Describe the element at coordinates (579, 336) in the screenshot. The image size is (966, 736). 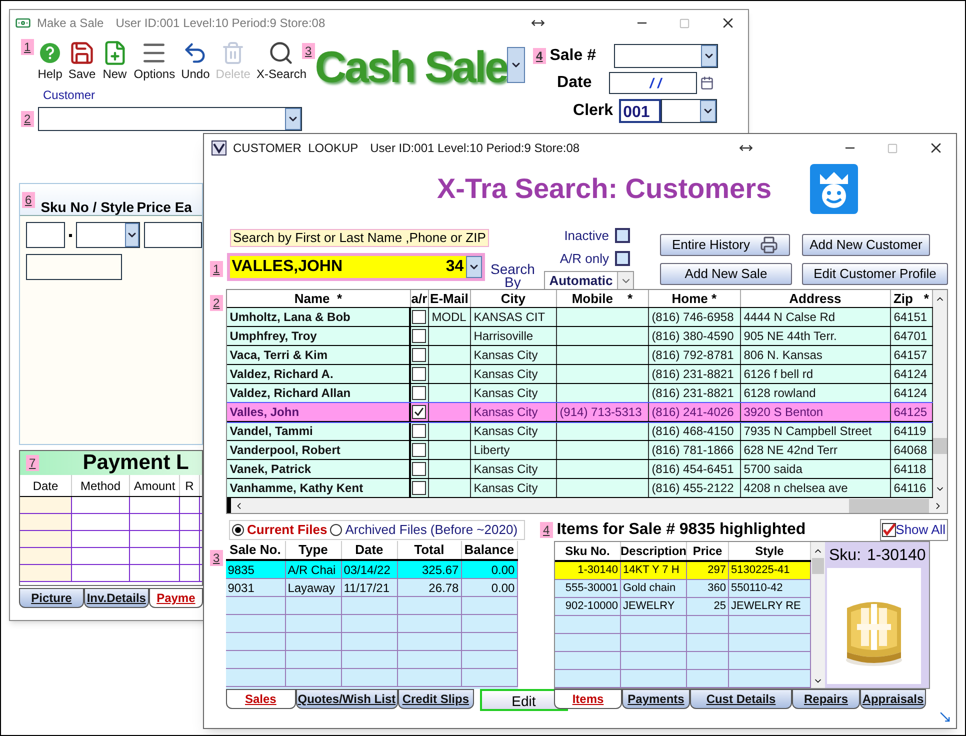
I see `table-row: Umphfrey, Troy Harrisoville (816) 380-4590 905 NE 44th Terr. 64701` at that location.